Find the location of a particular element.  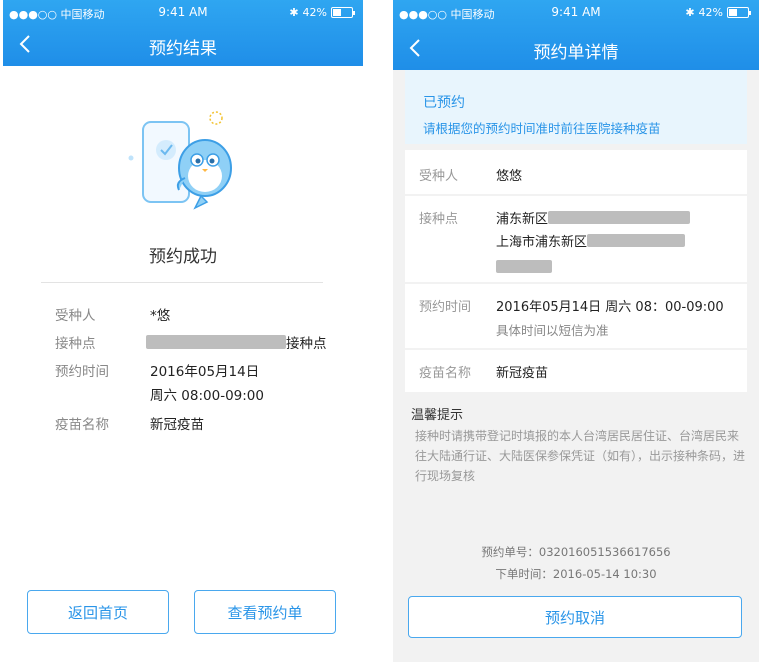

mascot-illustration is located at coordinates (180, 160).